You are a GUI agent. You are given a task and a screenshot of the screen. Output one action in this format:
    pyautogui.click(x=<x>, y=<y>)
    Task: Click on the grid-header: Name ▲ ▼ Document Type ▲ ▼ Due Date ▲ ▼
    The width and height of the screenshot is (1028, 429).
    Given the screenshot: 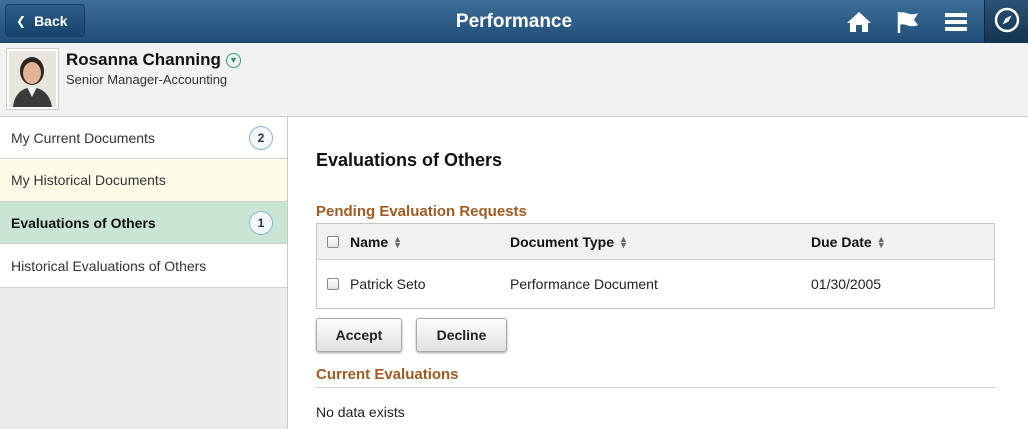 What is the action you would take?
    pyautogui.click(x=655, y=242)
    